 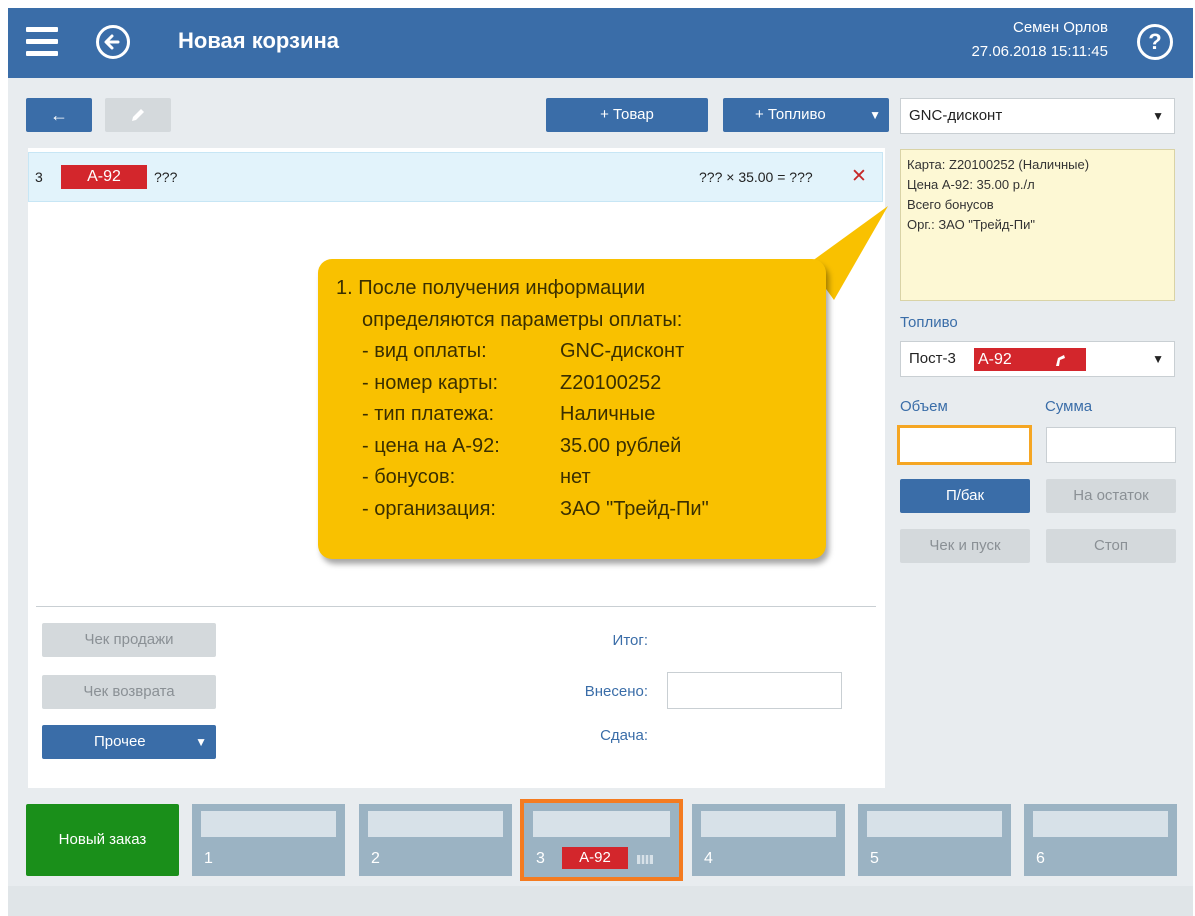 I want to click on sale-check-button: Чек продажи, so click(x=129, y=640).